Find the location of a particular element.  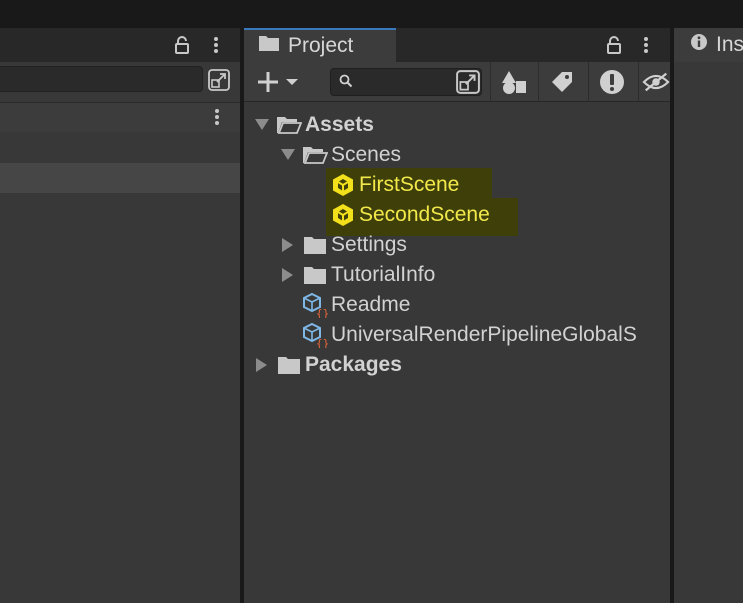

search-expand-icon is located at coordinates (468, 82).